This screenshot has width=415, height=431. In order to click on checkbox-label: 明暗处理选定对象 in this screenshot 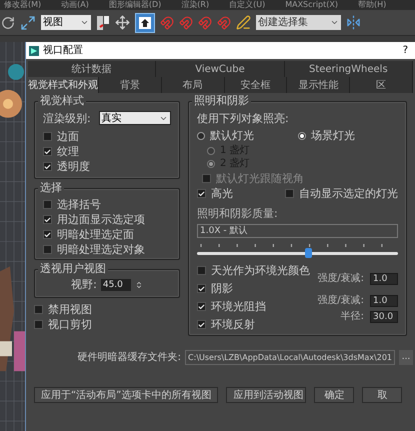, I will do `click(101, 249)`.